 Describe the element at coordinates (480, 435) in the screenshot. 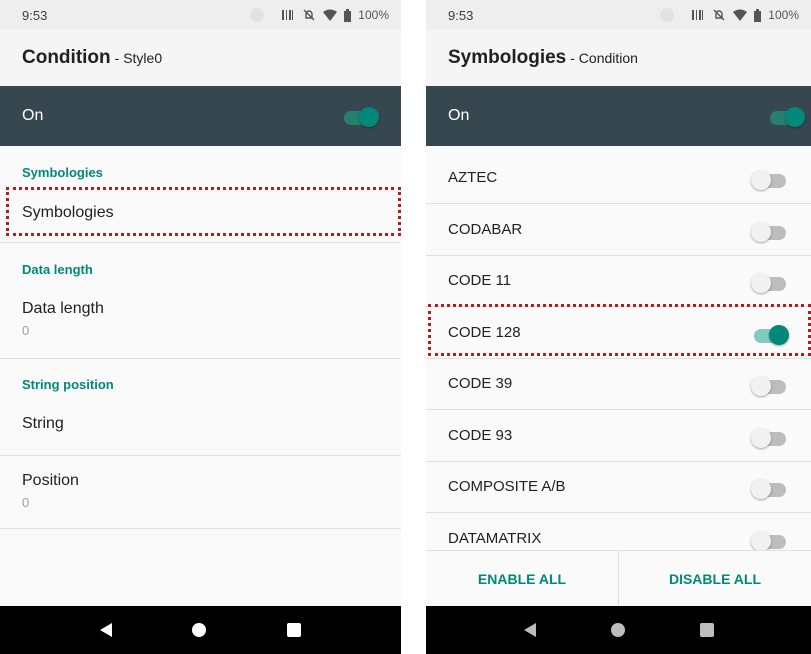

I see `symbology-label: CODE 93` at that location.